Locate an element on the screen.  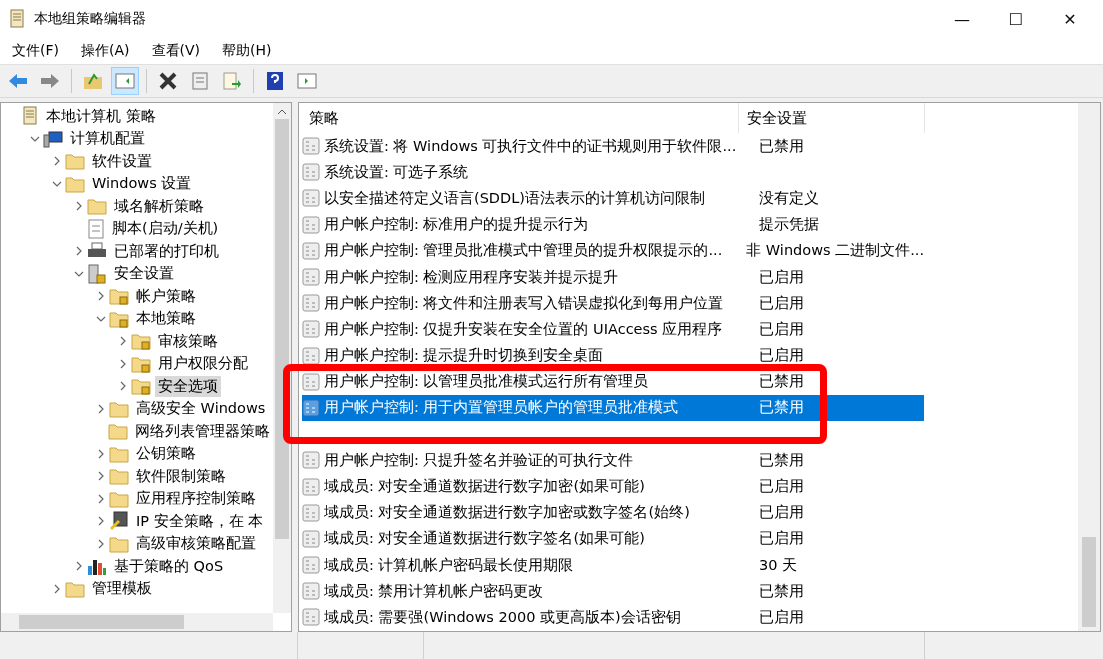
tree-item: 应用程序控制策略 is located at coordinates (196, 499).